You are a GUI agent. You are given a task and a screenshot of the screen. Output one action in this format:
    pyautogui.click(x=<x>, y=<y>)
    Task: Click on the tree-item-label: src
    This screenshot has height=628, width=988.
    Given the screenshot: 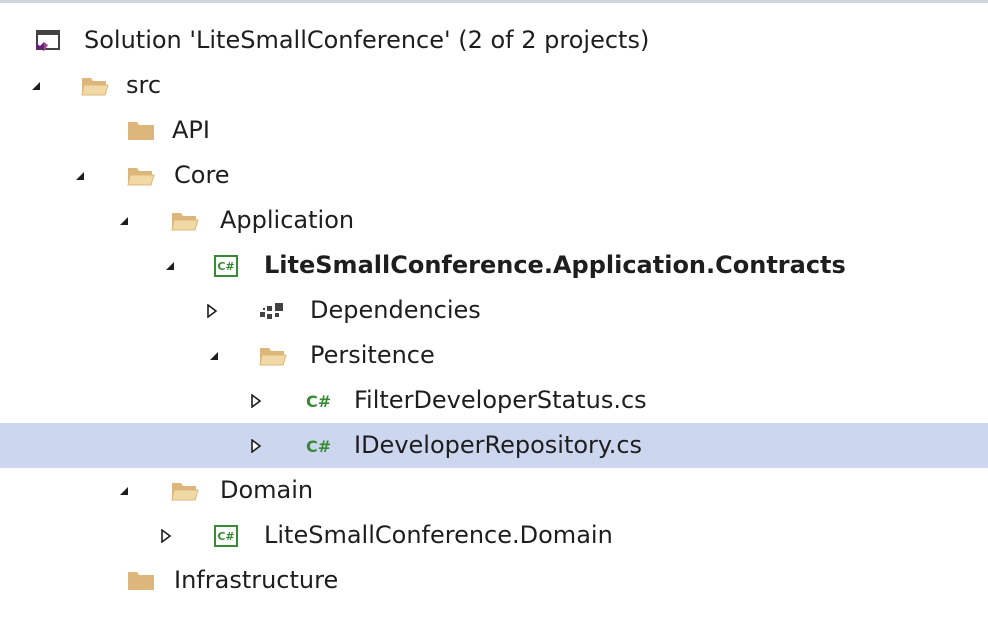 What is the action you would take?
    pyautogui.click(x=144, y=85)
    